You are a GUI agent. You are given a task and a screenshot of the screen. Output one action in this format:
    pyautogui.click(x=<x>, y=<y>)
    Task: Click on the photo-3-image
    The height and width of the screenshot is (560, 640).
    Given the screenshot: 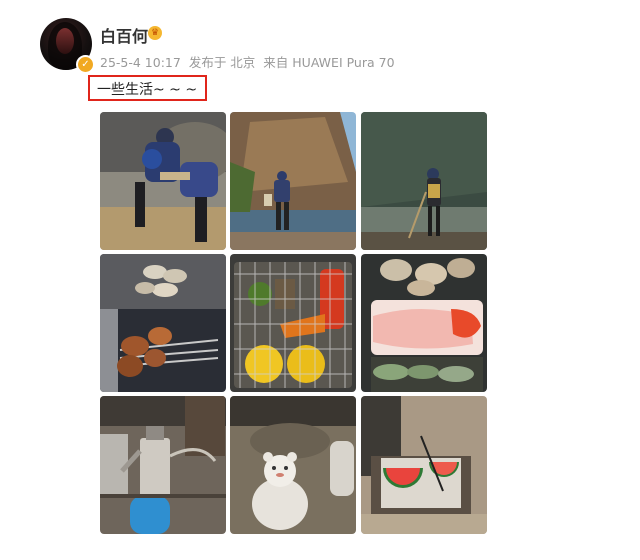 What is the action you would take?
    pyautogui.click(x=424, y=181)
    